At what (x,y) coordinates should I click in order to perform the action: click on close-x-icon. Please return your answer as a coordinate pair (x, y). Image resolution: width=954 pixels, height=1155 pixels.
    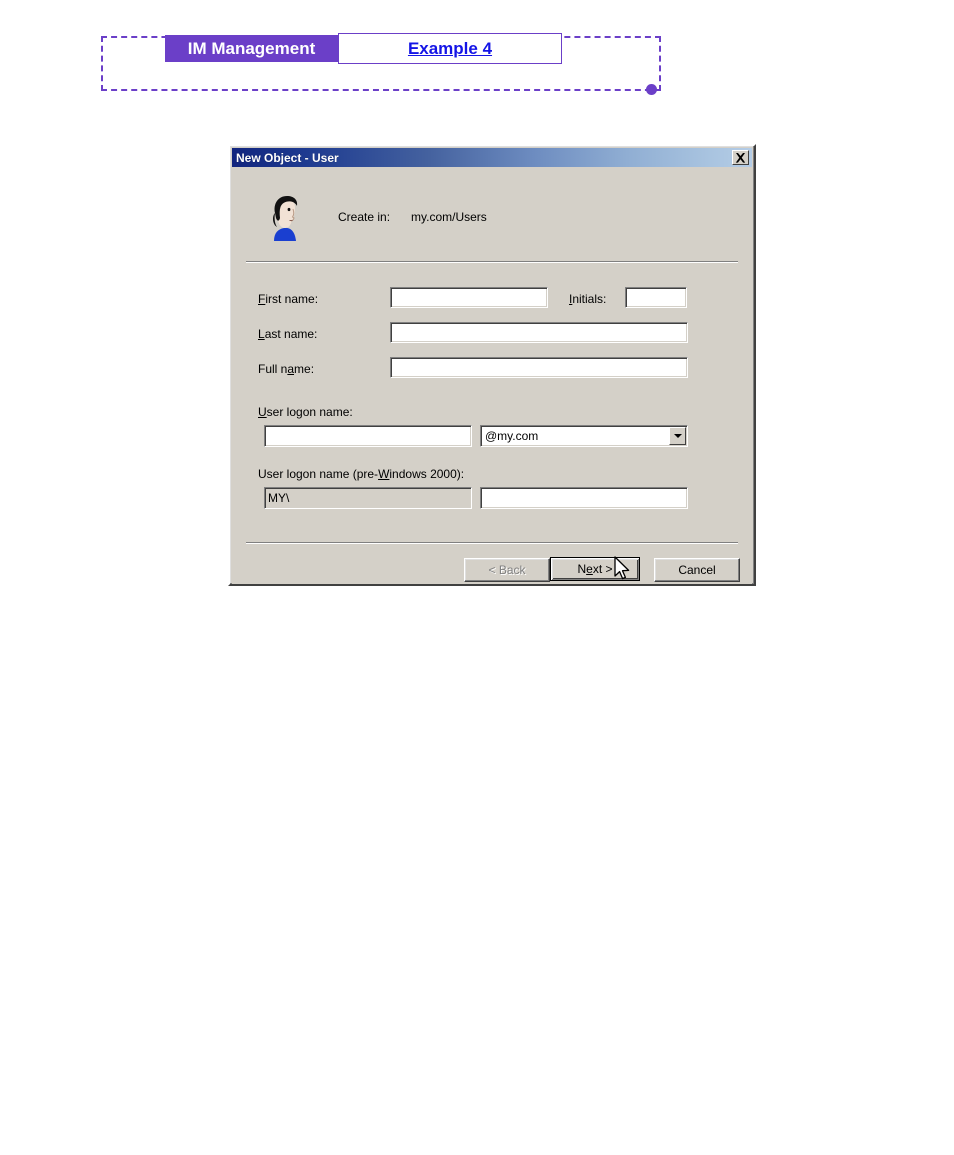
    Looking at the image, I should click on (740, 157).